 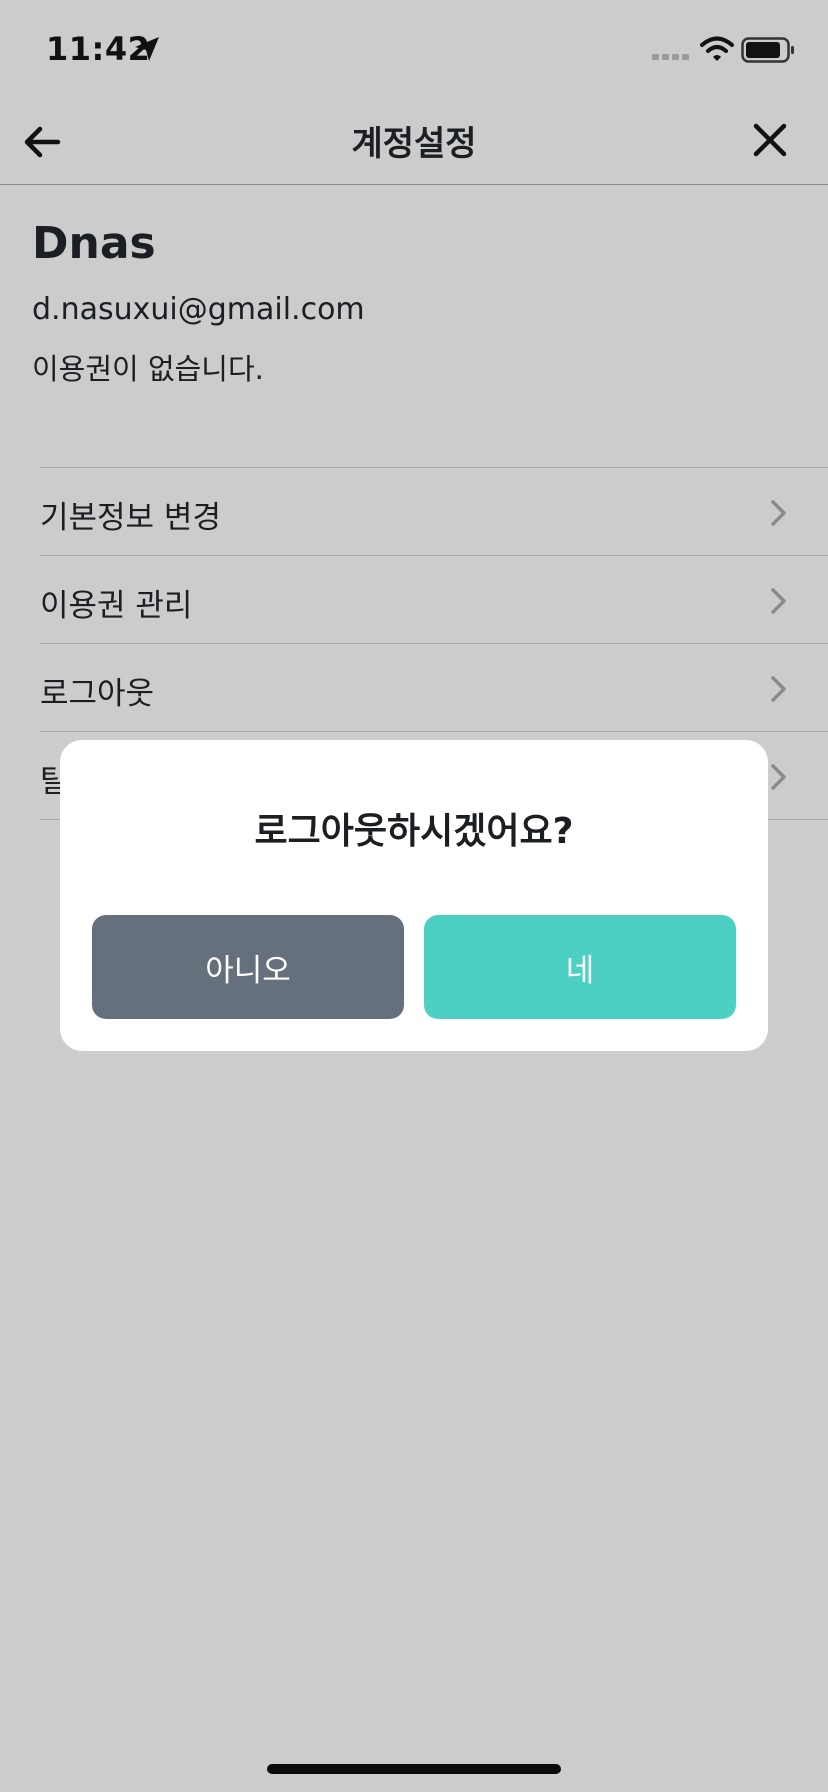 What do you see at coordinates (434, 511) in the screenshot?
I see `menu-item-edit-profile: 기본정보 변경` at bounding box center [434, 511].